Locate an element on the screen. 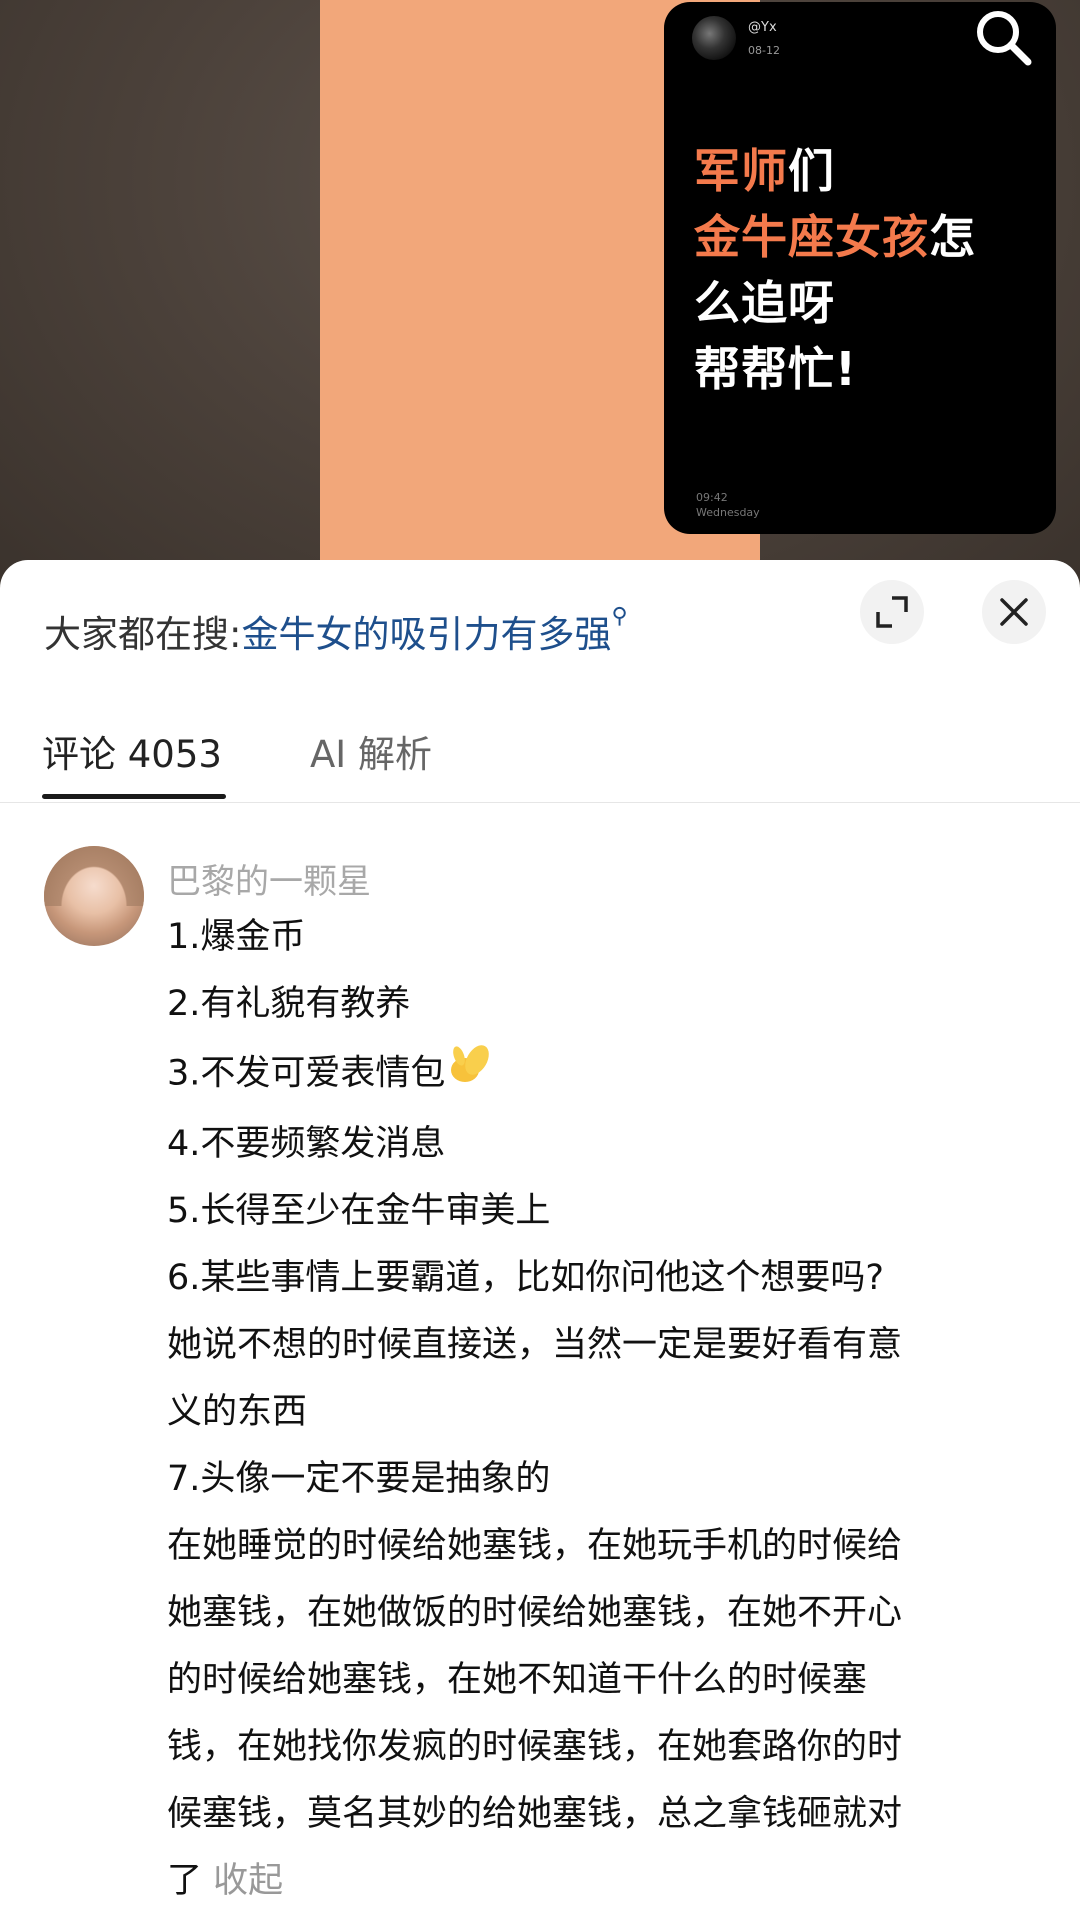  comment-line: 钱，在她找你发疯的时候塞钱，在她套路你的时 is located at coordinates (535, 1747).